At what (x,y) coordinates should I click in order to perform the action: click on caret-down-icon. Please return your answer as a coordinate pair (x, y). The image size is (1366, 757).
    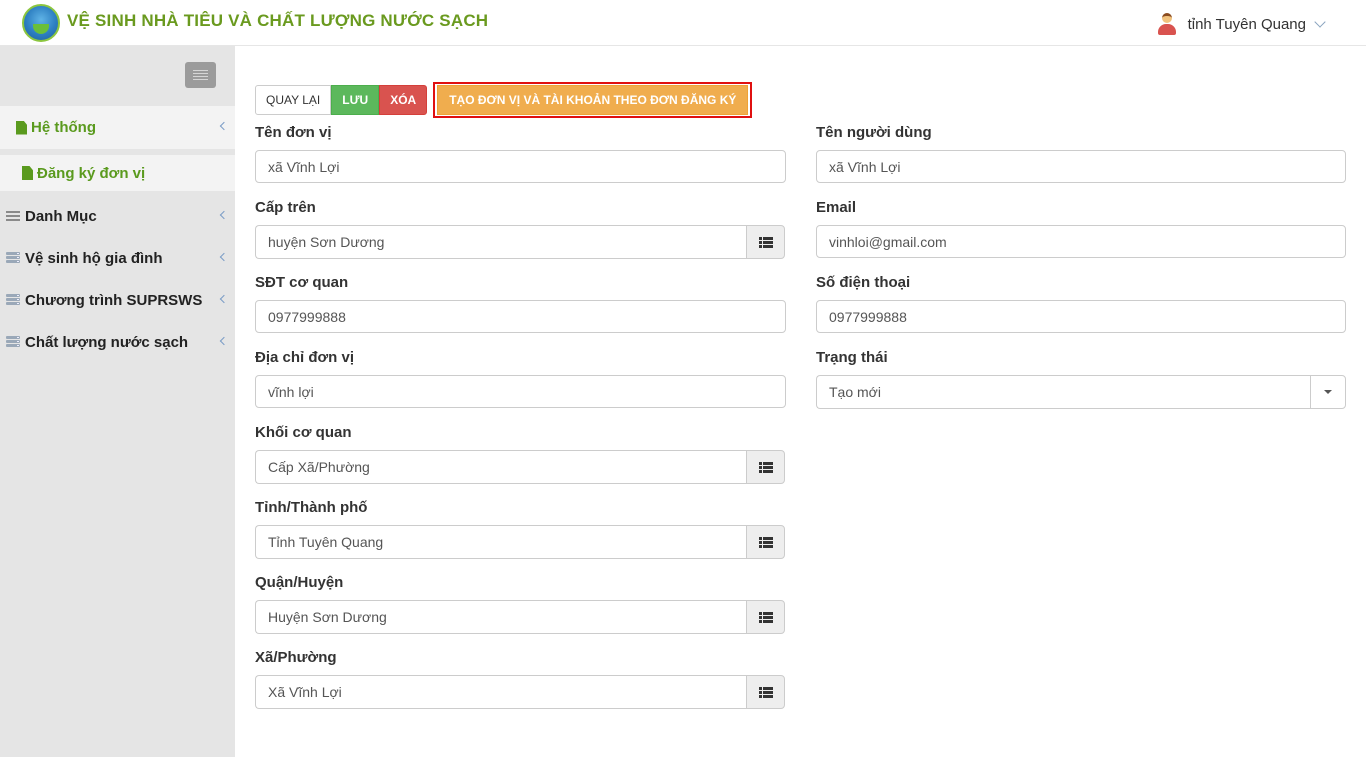
    Looking at the image, I should click on (1328, 392).